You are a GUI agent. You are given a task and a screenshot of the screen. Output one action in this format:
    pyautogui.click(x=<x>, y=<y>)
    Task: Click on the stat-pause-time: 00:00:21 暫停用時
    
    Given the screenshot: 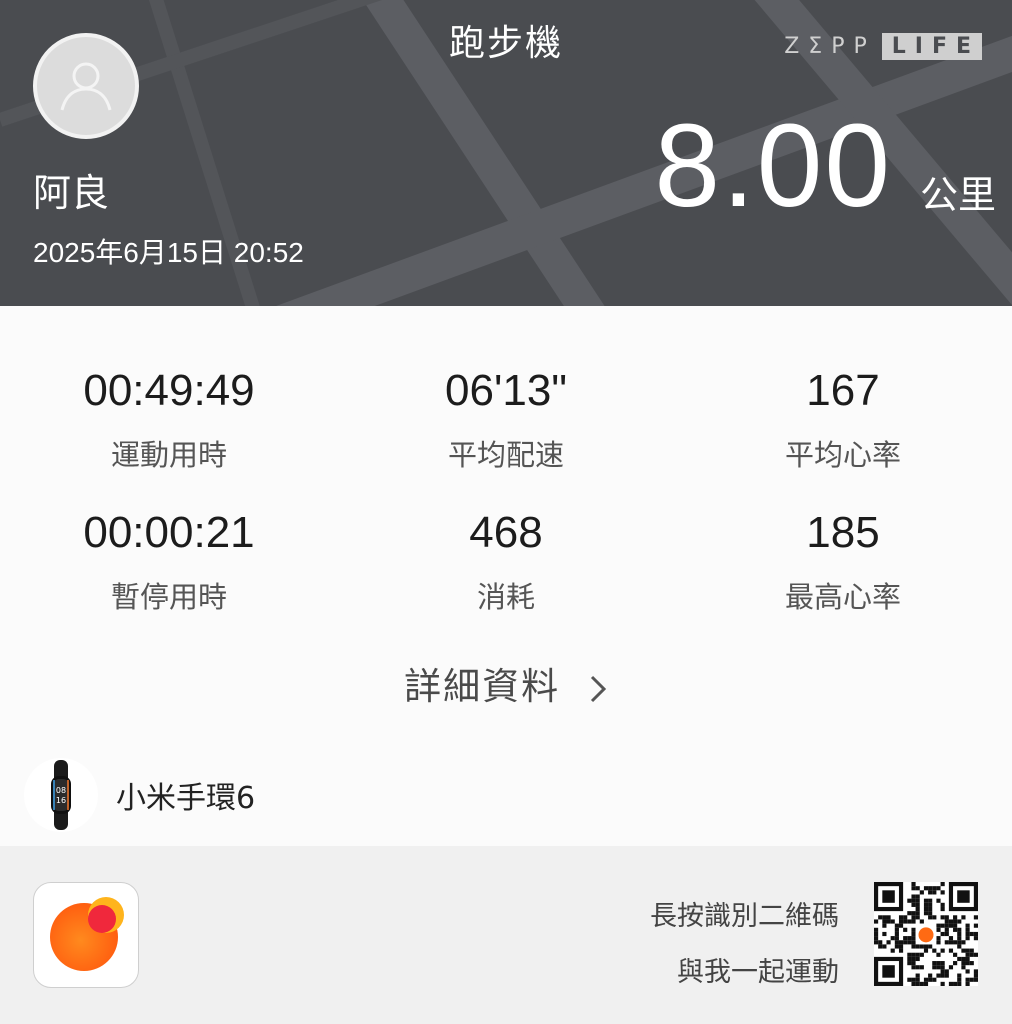 What is the action you would take?
    pyautogui.click(x=169, y=562)
    